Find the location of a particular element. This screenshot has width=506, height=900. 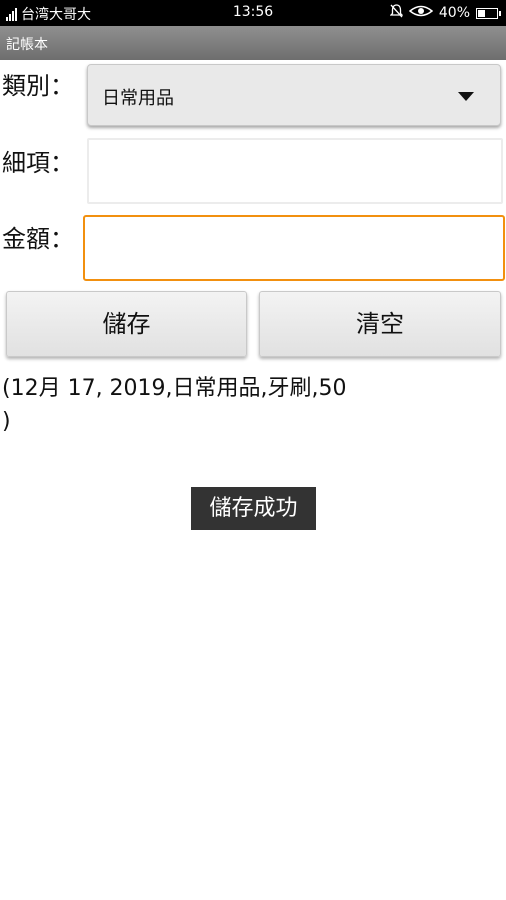

eye-icon is located at coordinates (421, 13).